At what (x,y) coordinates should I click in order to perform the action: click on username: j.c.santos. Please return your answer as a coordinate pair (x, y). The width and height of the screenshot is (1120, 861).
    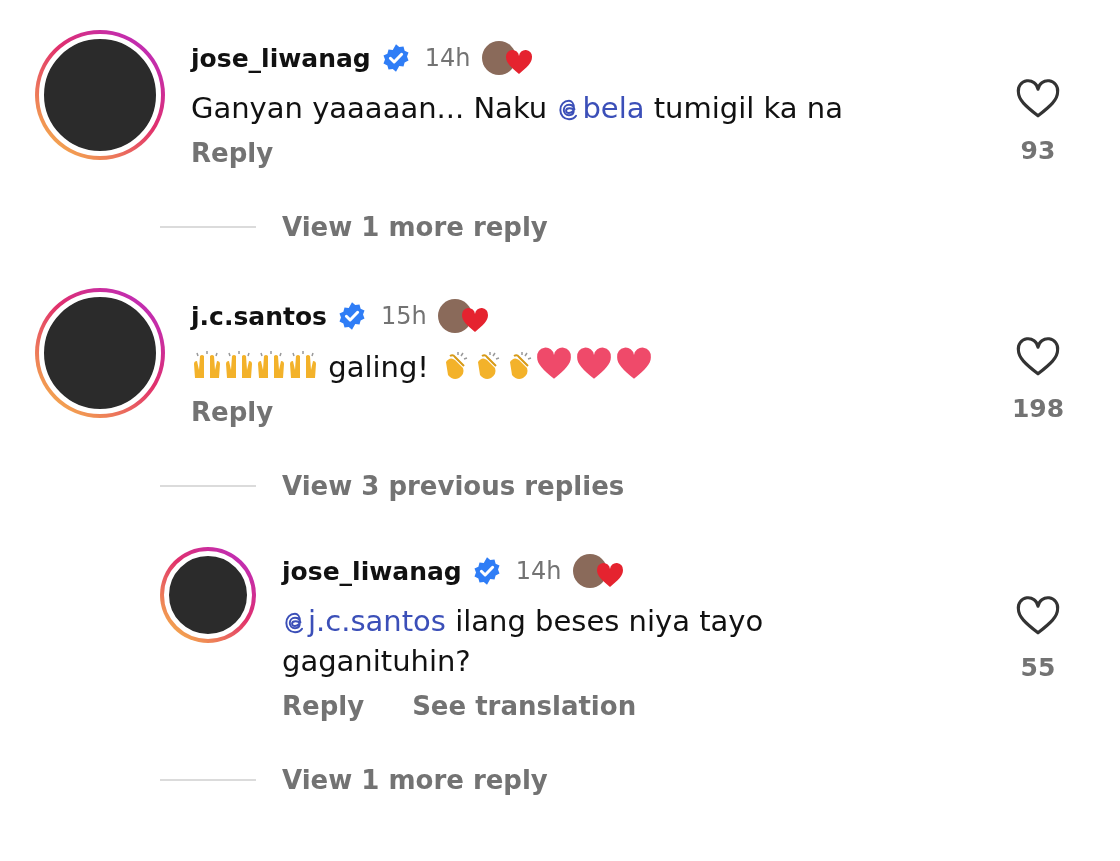
    Looking at the image, I should click on (259, 316).